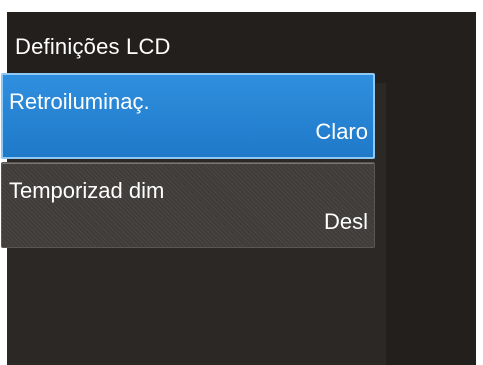 The image size is (483, 365). Describe the element at coordinates (87, 190) in the screenshot. I see `menu-item-label: Temporizad dim` at that location.